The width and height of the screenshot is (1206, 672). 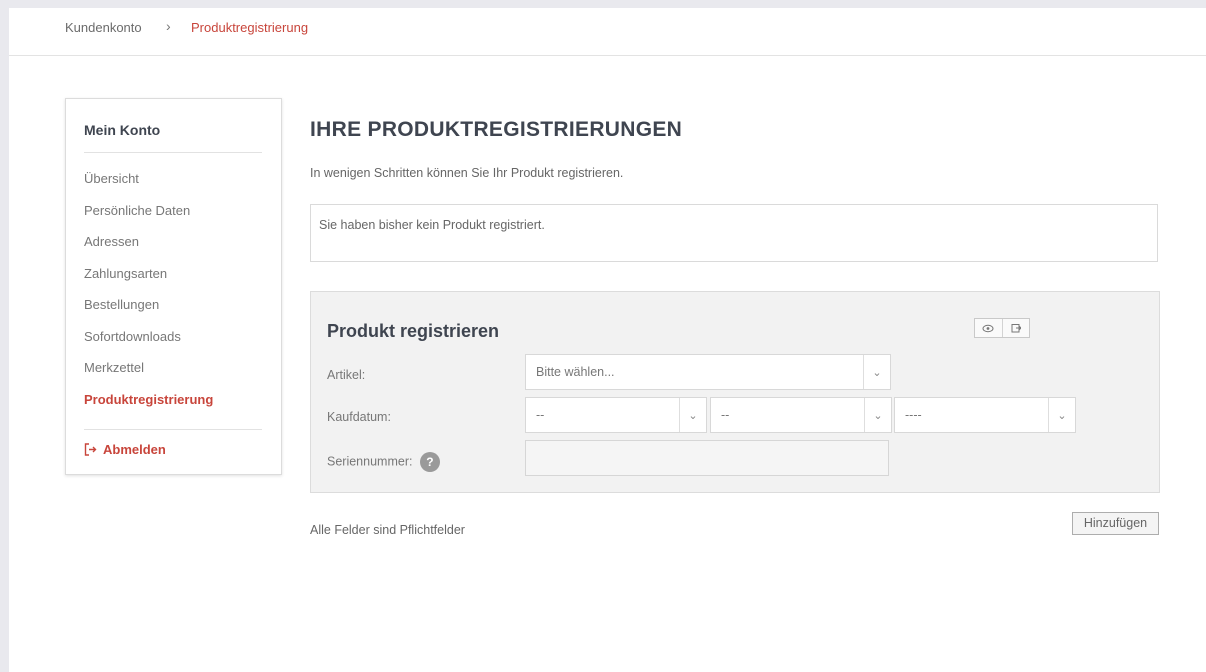 I want to click on sidebar-item-zahlungsarten: Zahlungsarten, so click(x=148, y=282).